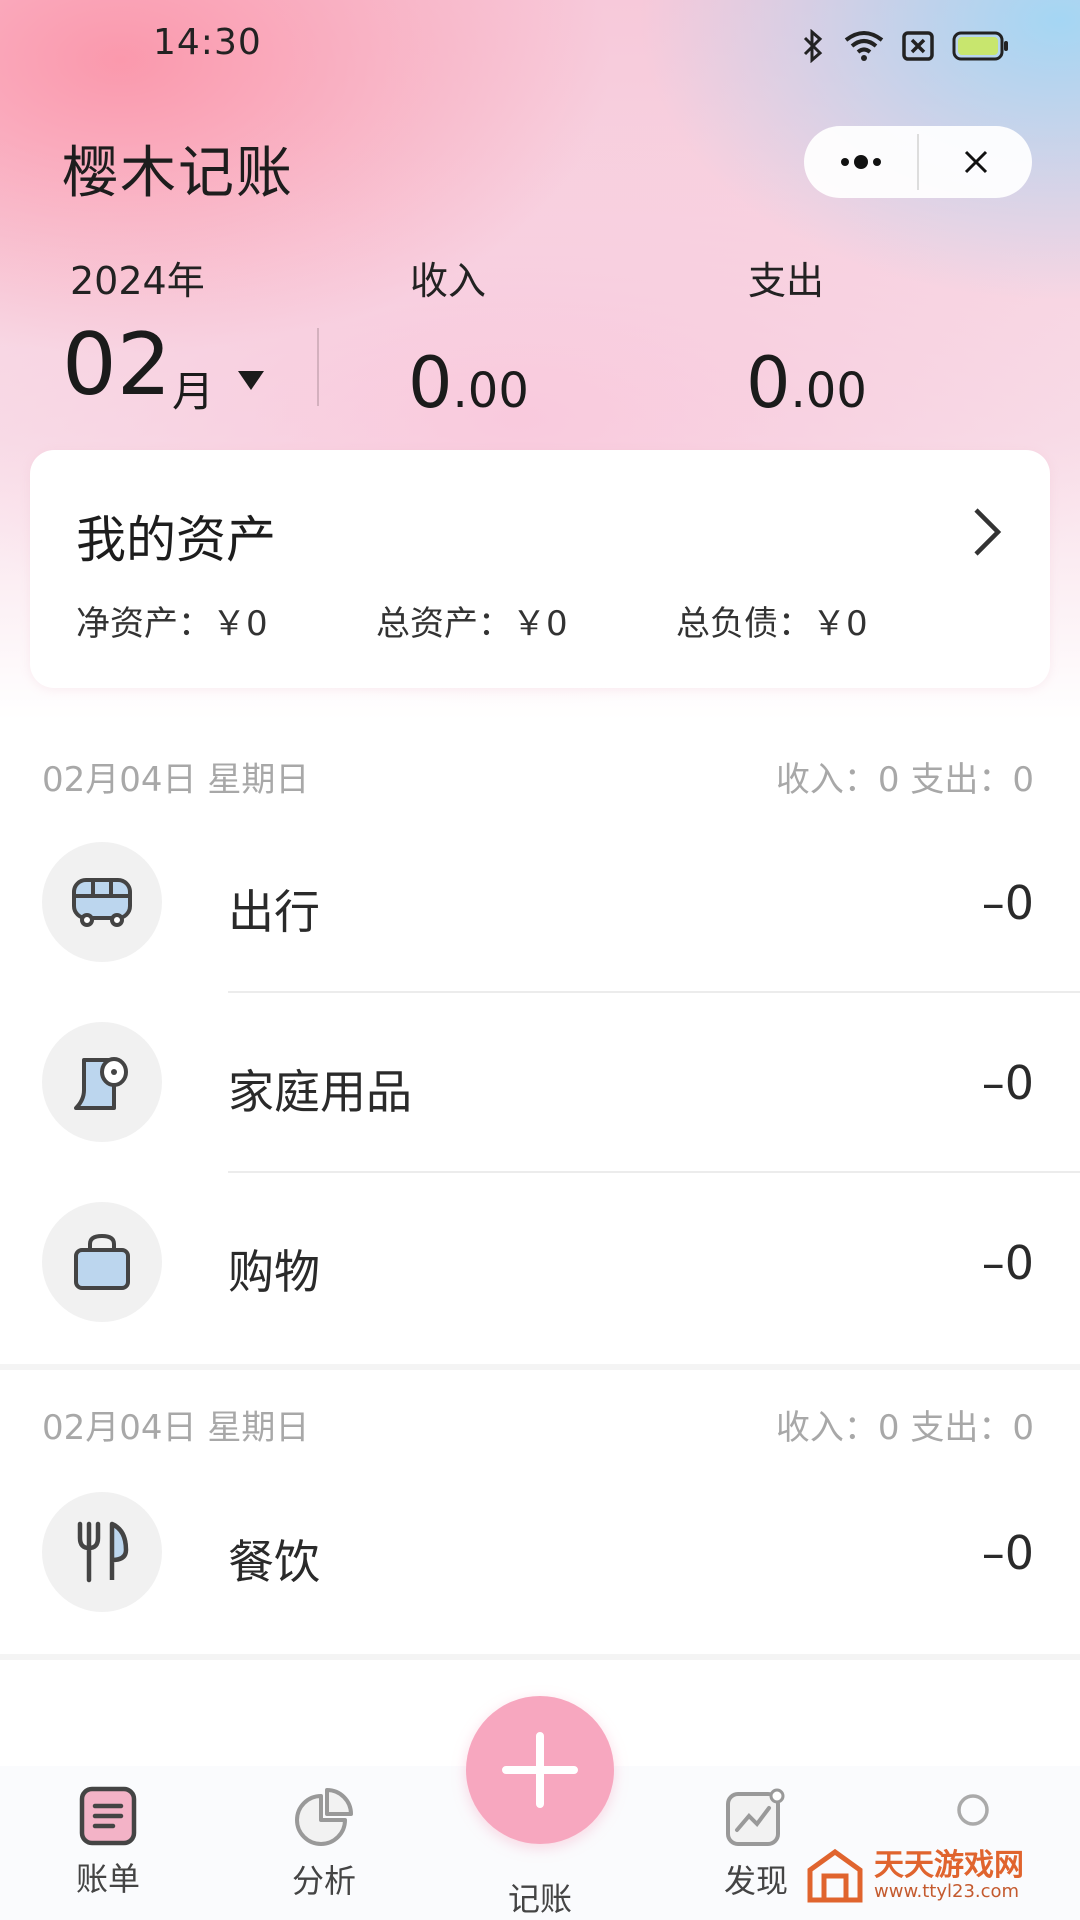  I want to click on nav-record: 记账, so click(540, 1893).